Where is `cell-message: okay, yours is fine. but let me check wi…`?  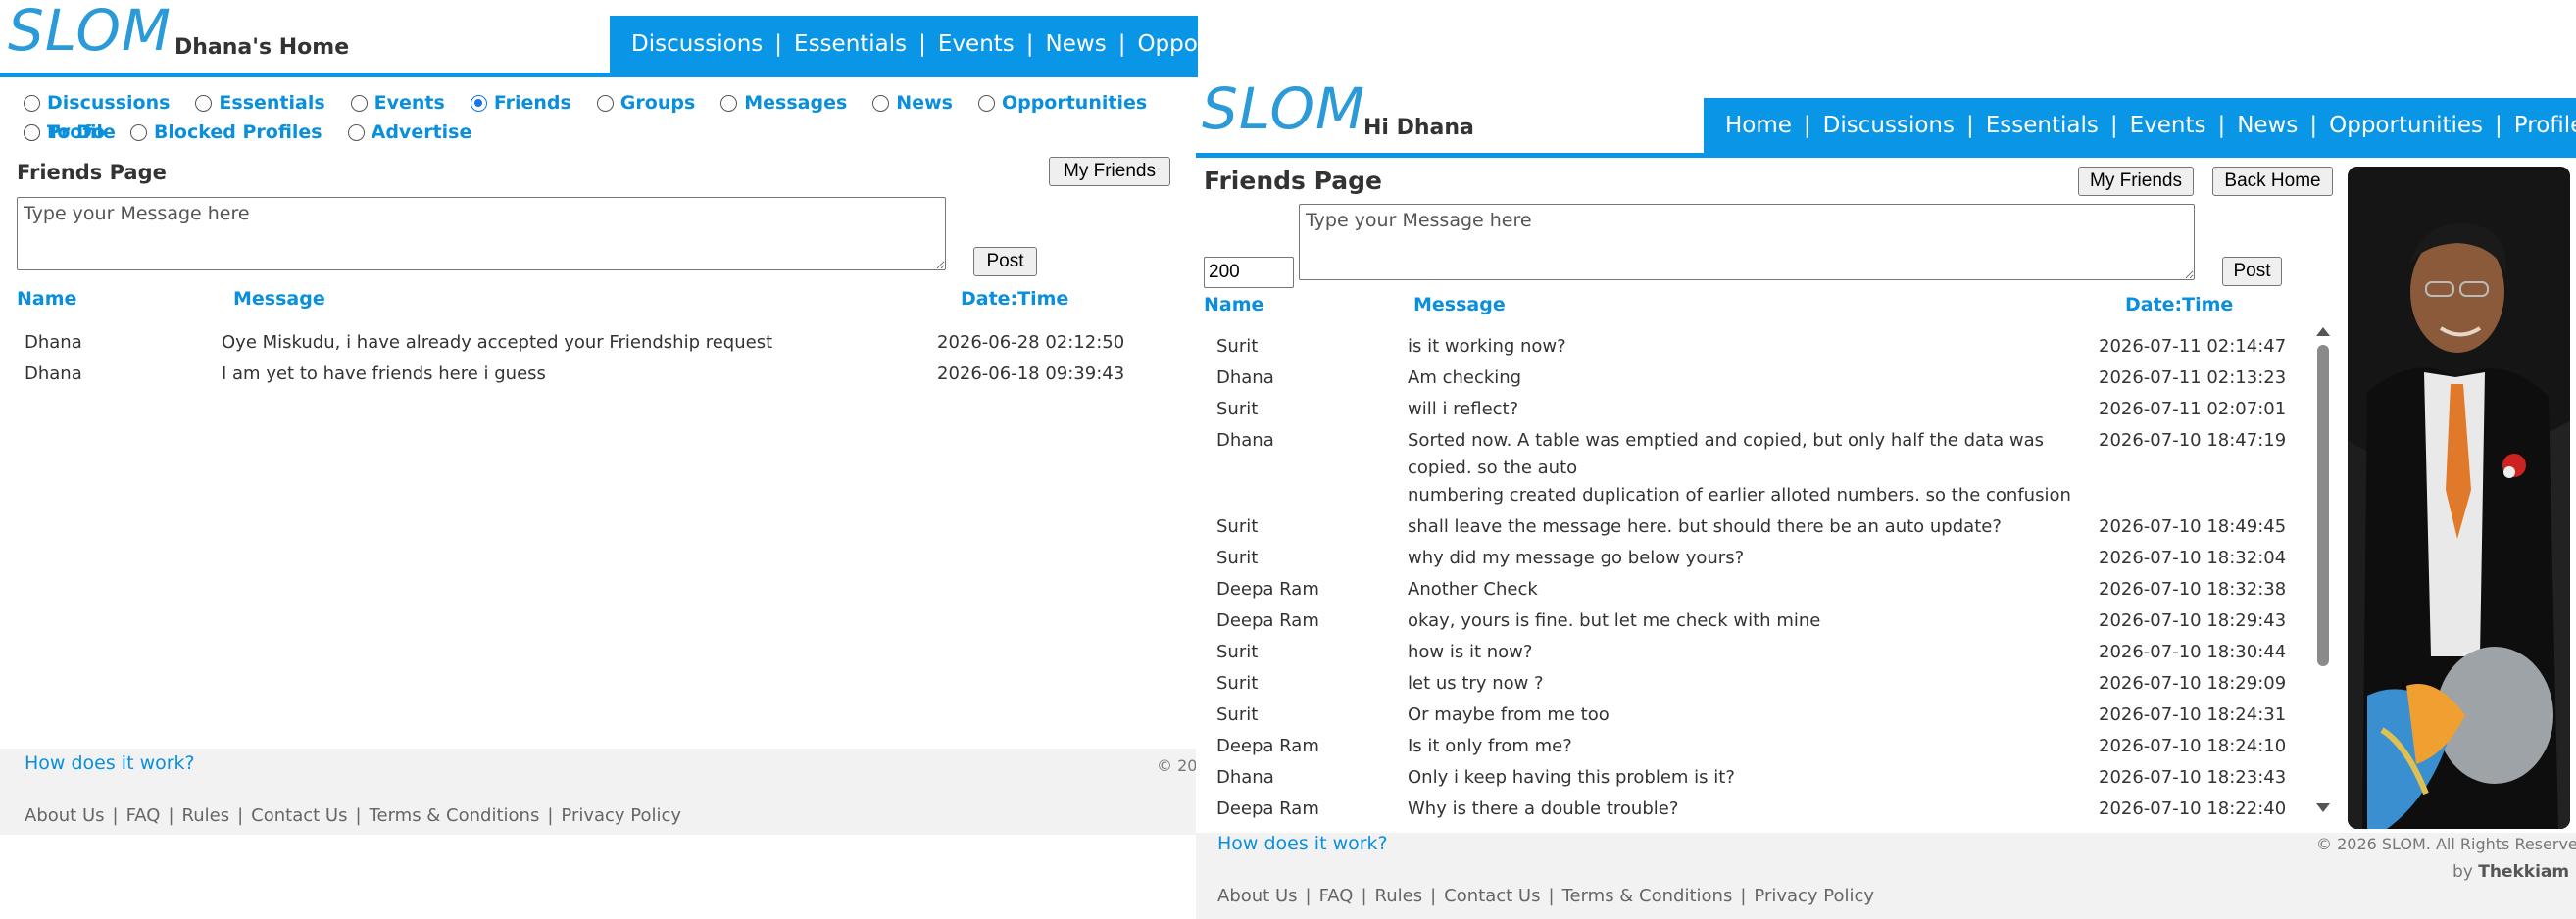 cell-message: okay, yours is fine. but let me check wi… is located at coordinates (1614, 620).